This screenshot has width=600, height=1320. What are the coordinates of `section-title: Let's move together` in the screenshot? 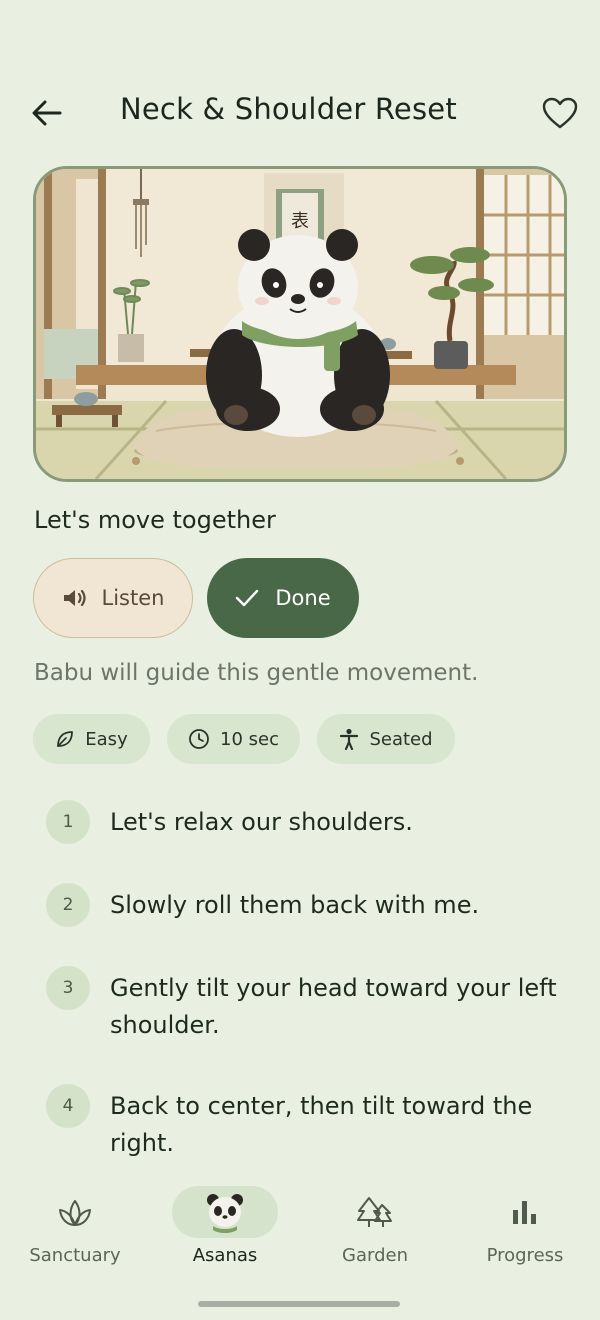 It's located at (155, 520).